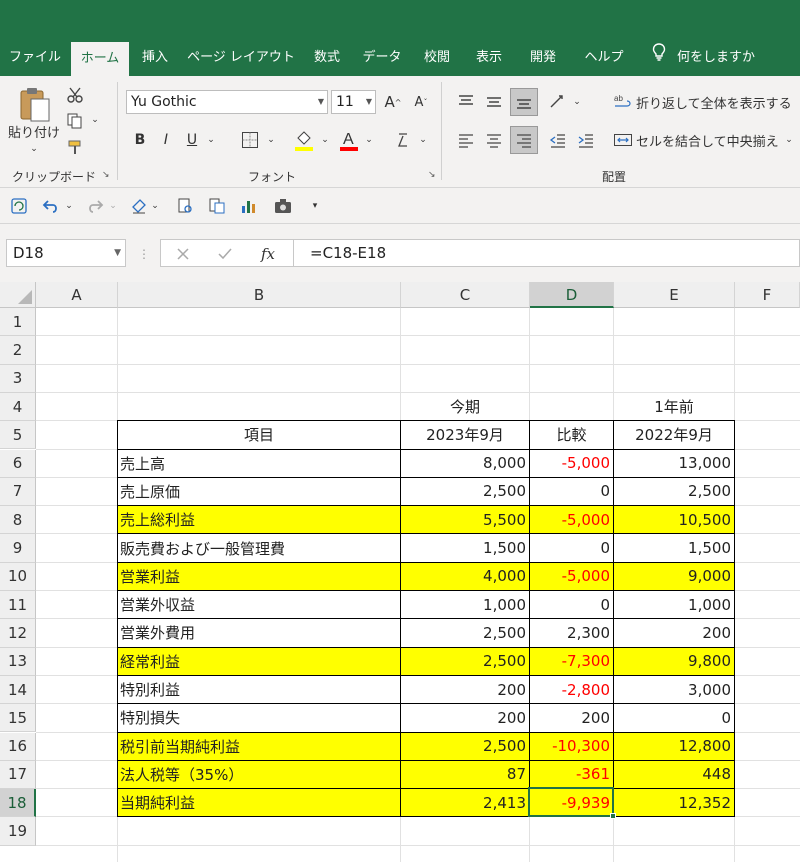  What do you see at coordinates (674, 463) in the screenshot?
I see `prior-value-cell: 13,000` at bounding box center [674, 463].